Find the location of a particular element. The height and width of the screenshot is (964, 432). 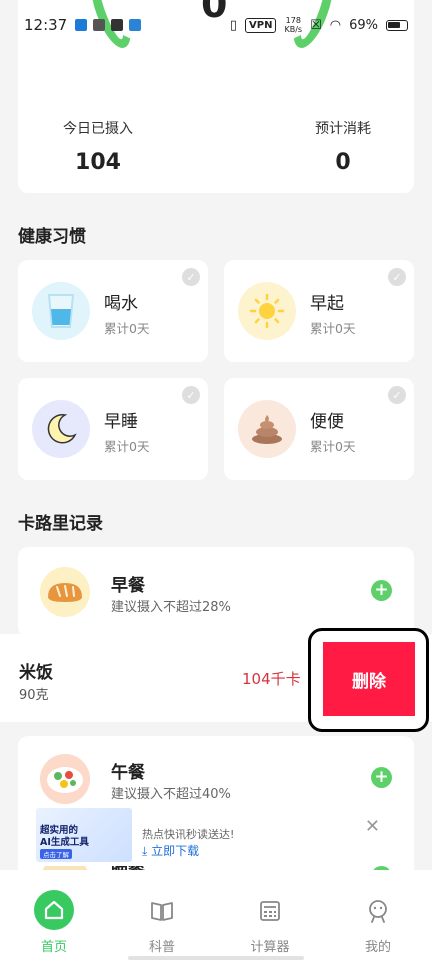

meal-name: 午餐 is located at coordinates (128, 773).